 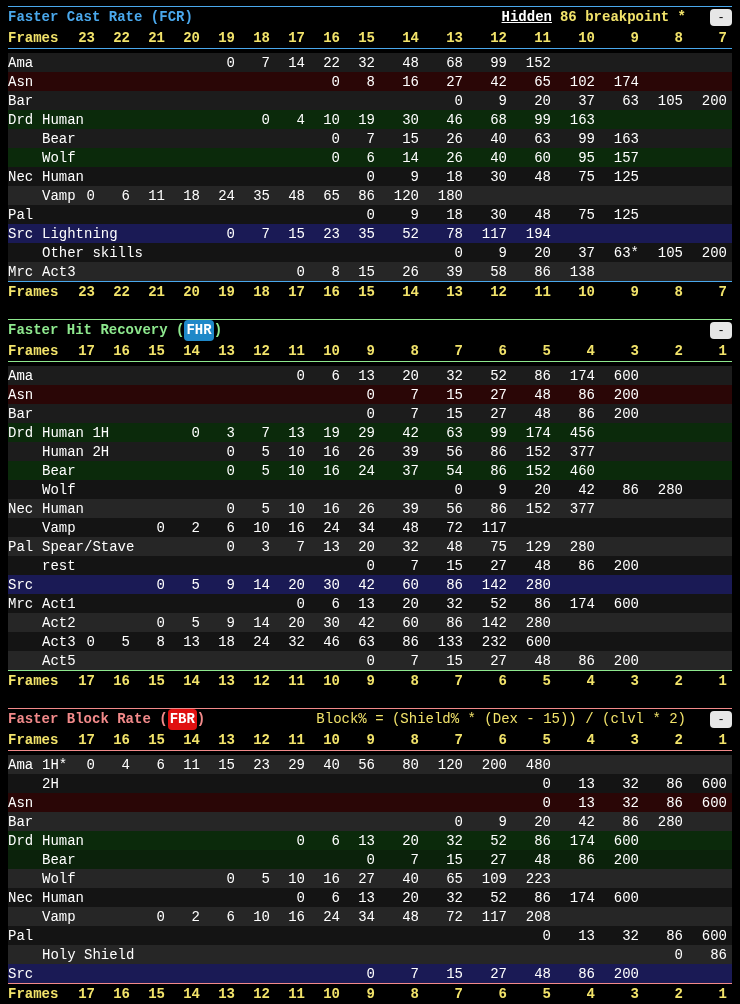 What do you see at coordinates (458, 740) in the screenshot?
I see `frame-count: 7` at bounding box center [458, 740].